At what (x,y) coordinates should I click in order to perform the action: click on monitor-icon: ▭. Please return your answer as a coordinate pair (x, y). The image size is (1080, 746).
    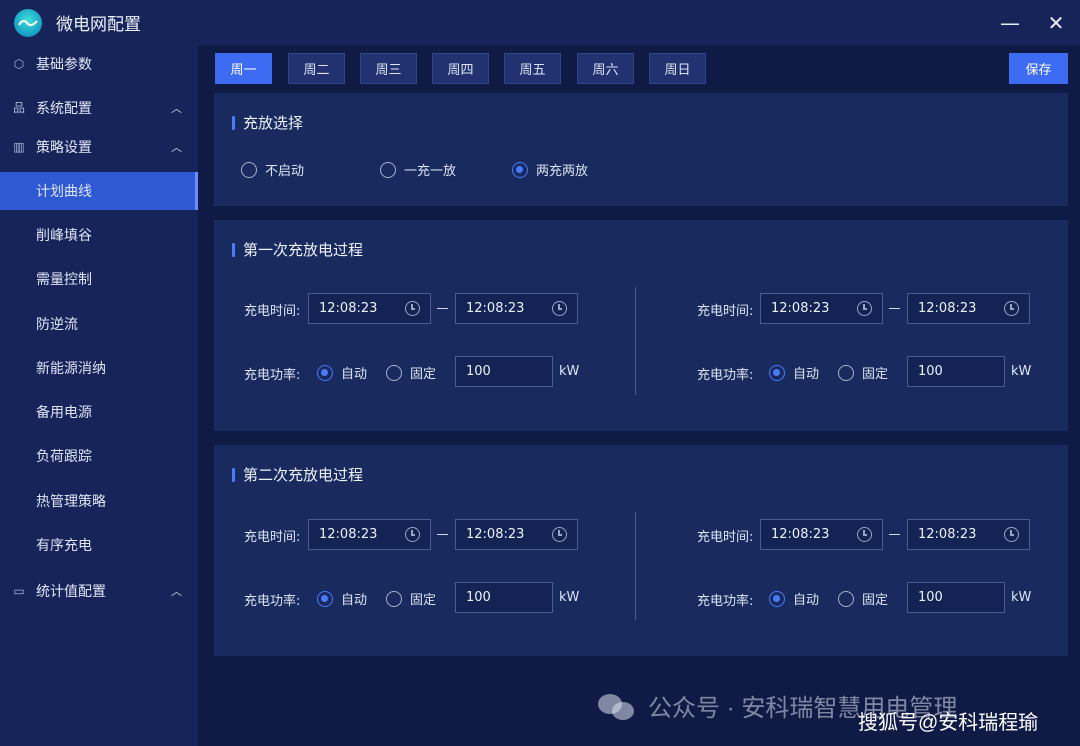
    Looking at the image, I should click on (19, 591).